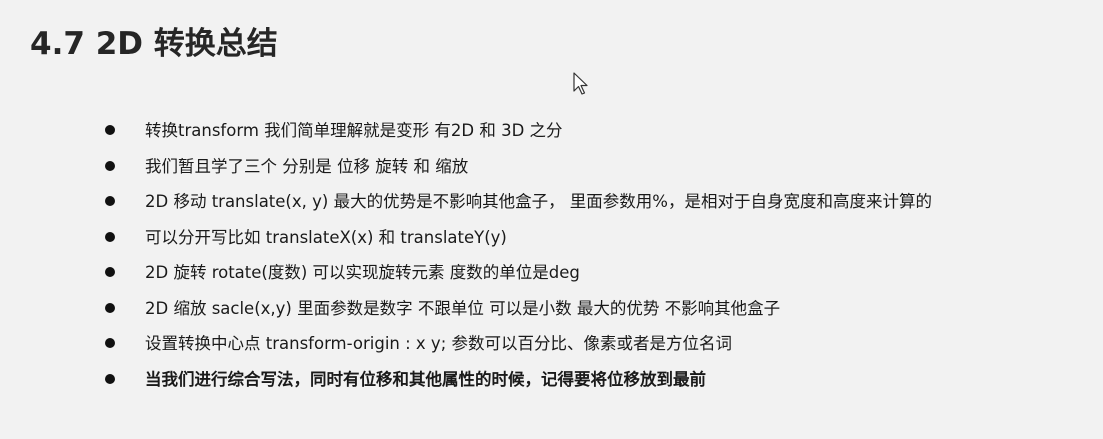  What do you see at coordinates (326, 237) in the screenshot?
I see `list-item-text: 可以分开写比如 translateX(x) 和 translateY(y)` at bounding box center [326, 237].